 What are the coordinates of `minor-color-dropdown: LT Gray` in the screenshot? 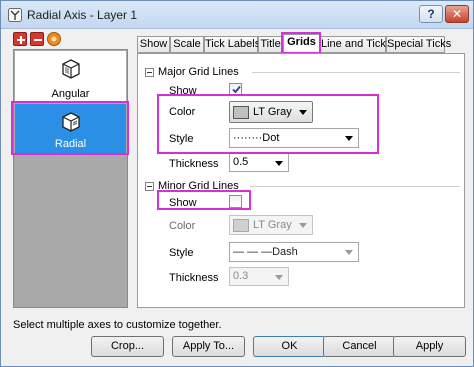 It's located at (271, 225).